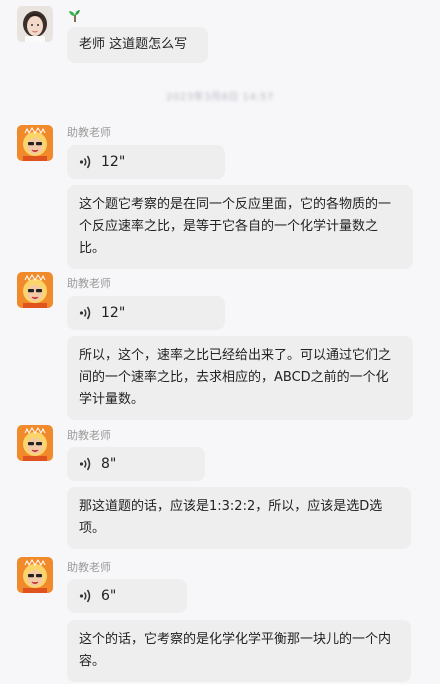 This screenshot has height=684, width=440. Describe the element at coordinates (109, 464) in the screenshot. I see `voice-duration: 8"` at that location.